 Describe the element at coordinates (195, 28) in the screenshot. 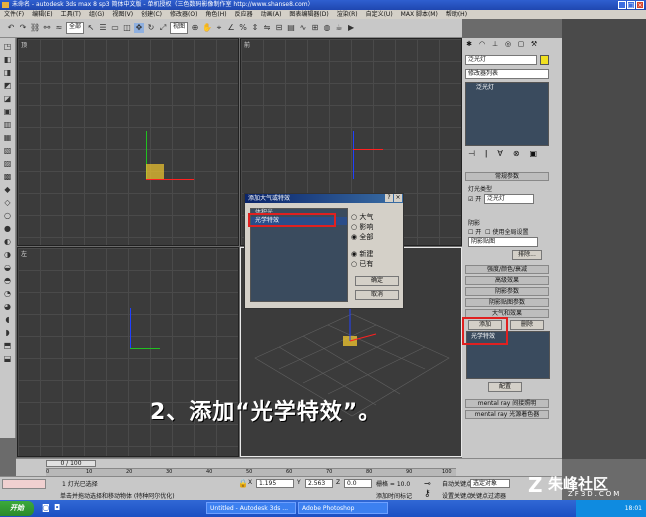

I see `pivot-center-icon: ⊕` at that location.